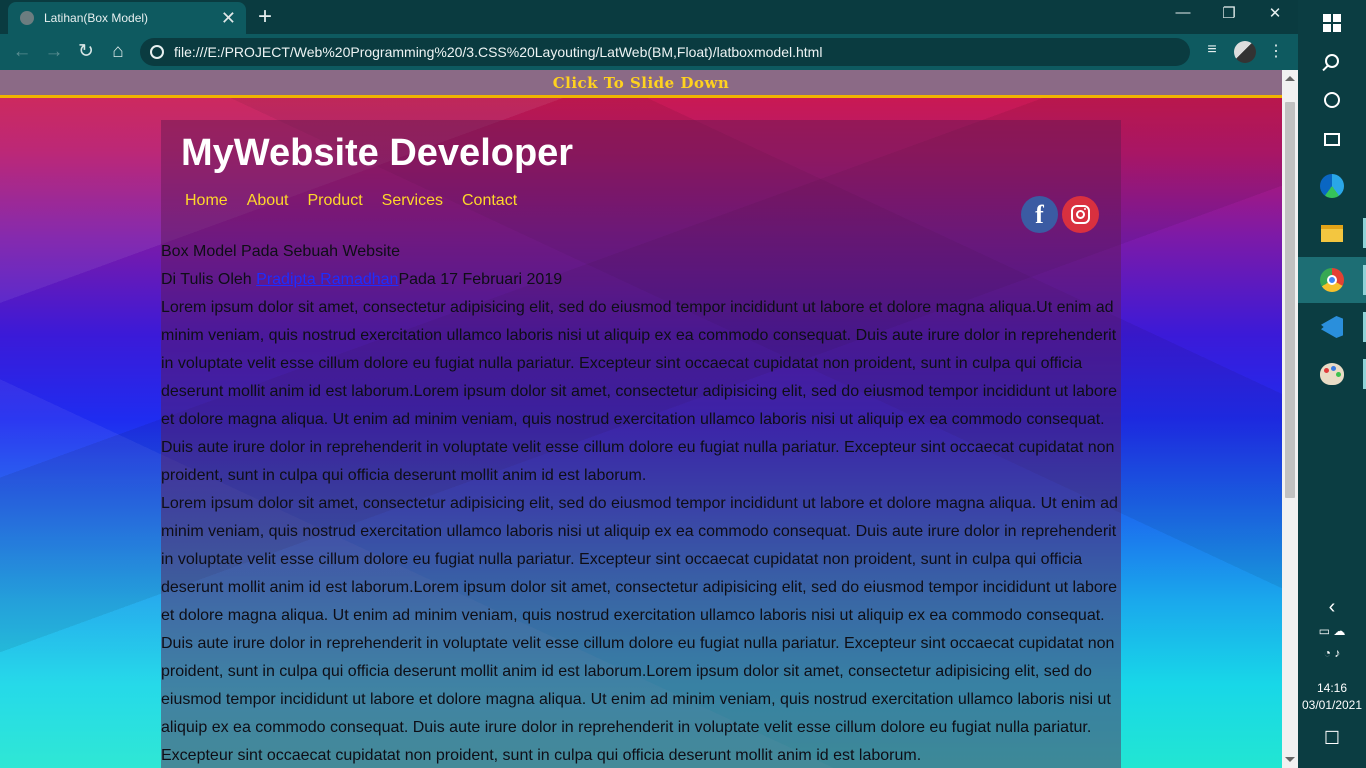 The height and width of the screenshot is (768, 1366). I want to click on paint-icon, so click(1332, 374).